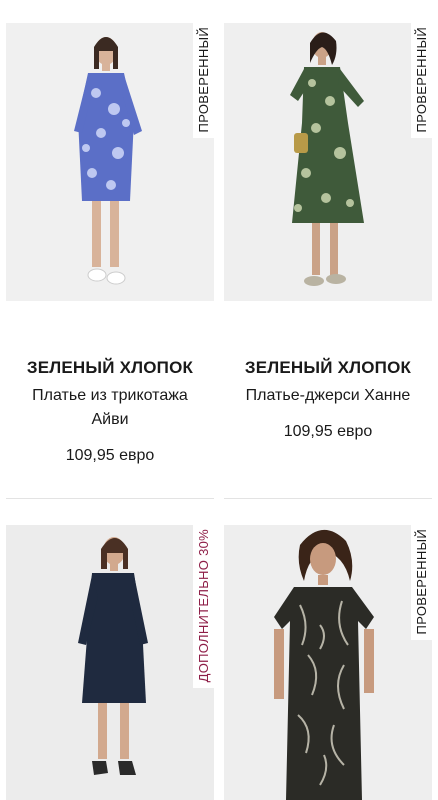  Describe the element at coordinates (328, 396) in the screenshot. I see `product-name: Платье-джерси Ханне` at that location.